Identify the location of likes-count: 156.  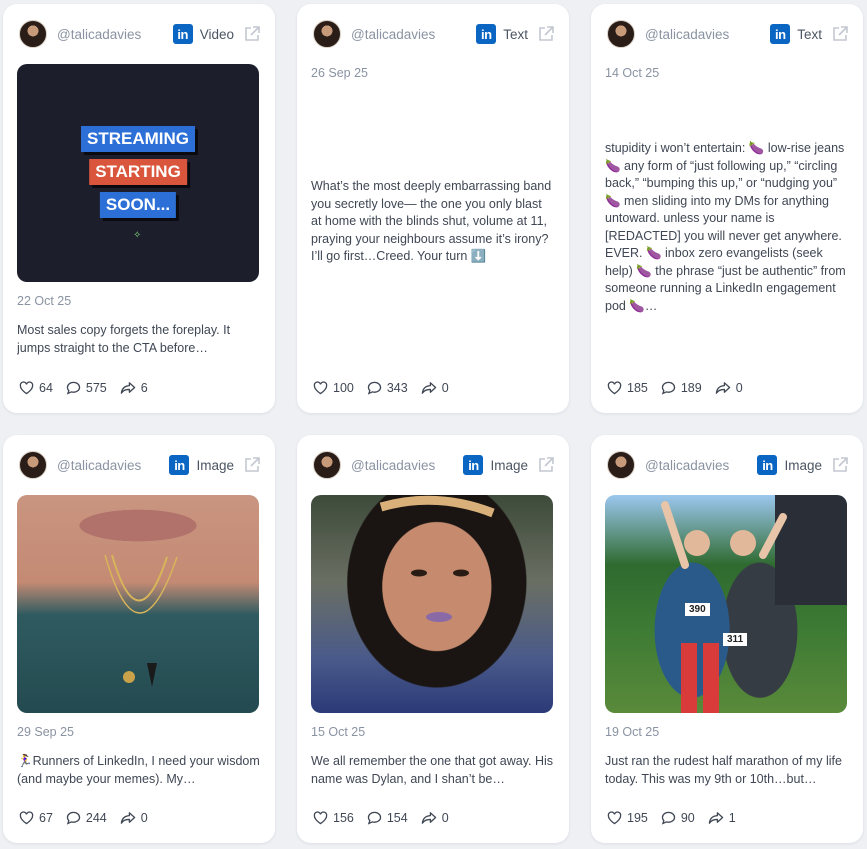
(343, 818).